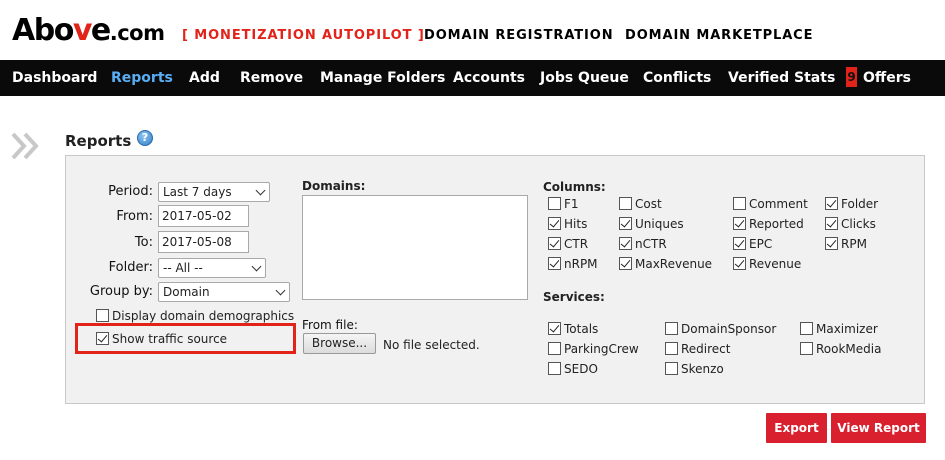  I want to click on nav-remove: Remove, so click(271, 78).